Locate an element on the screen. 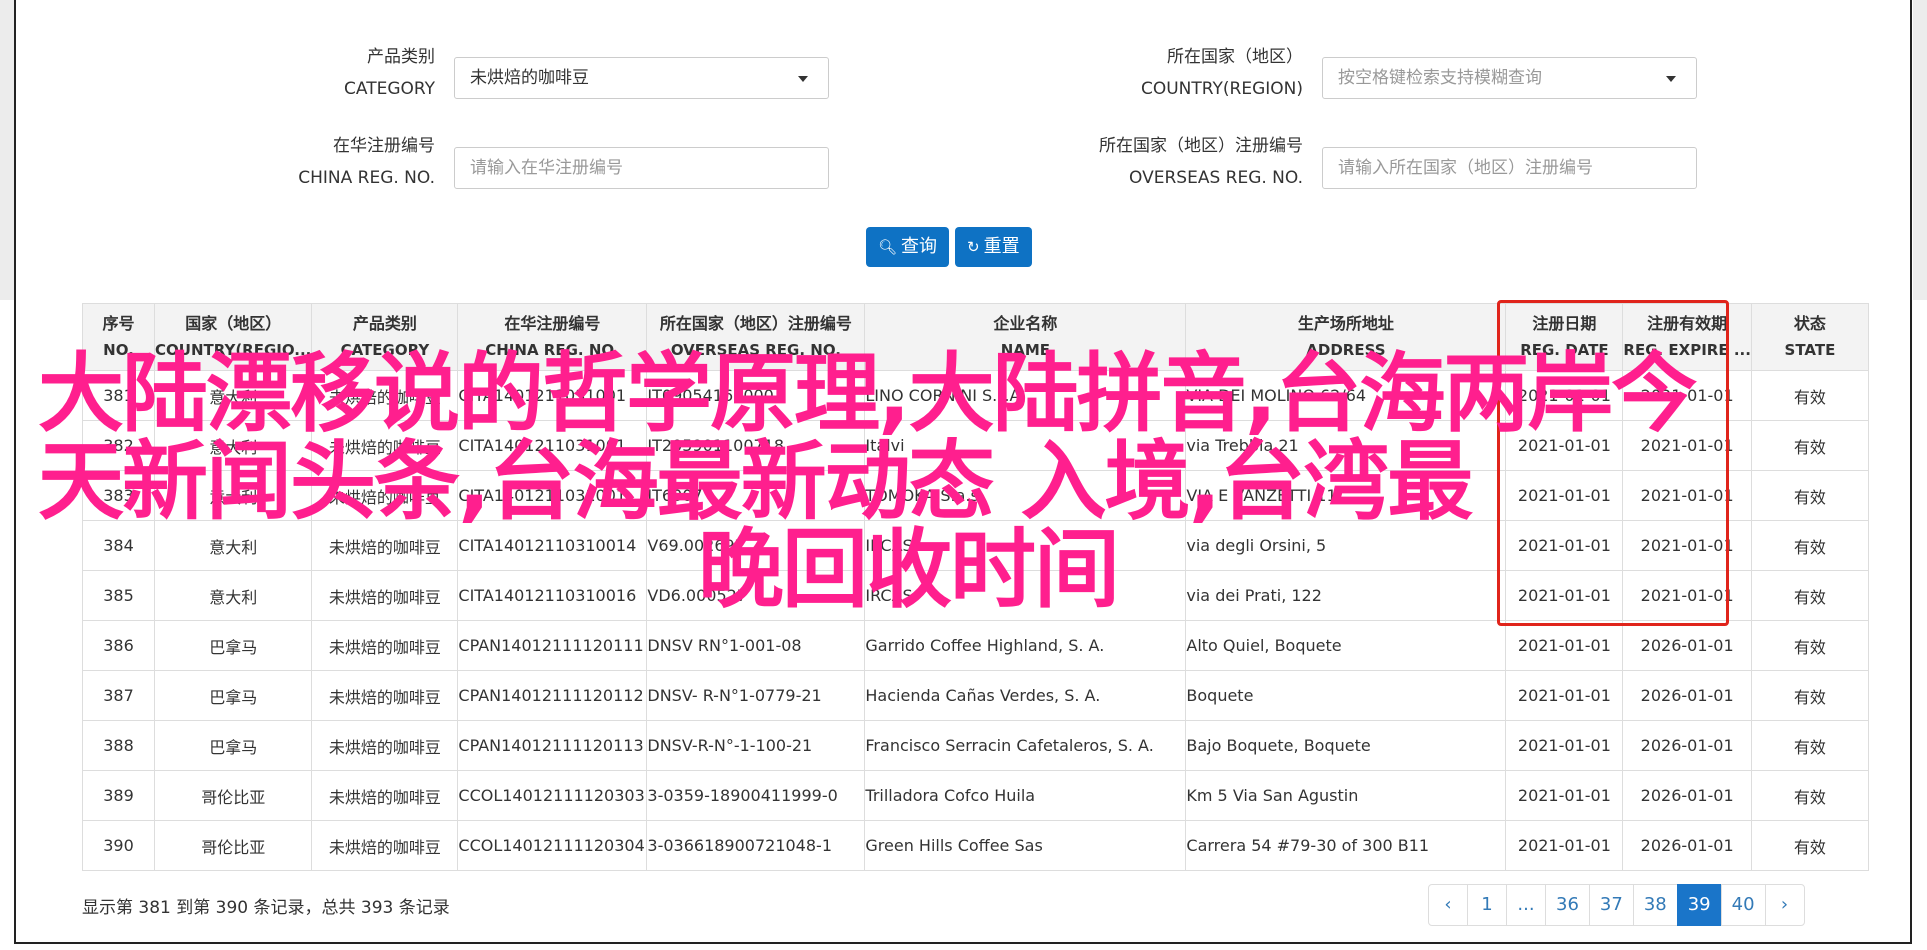 The width and height of the screenshot is (1927, 950). cell-no: 386 is located at coordinates (118, 645).